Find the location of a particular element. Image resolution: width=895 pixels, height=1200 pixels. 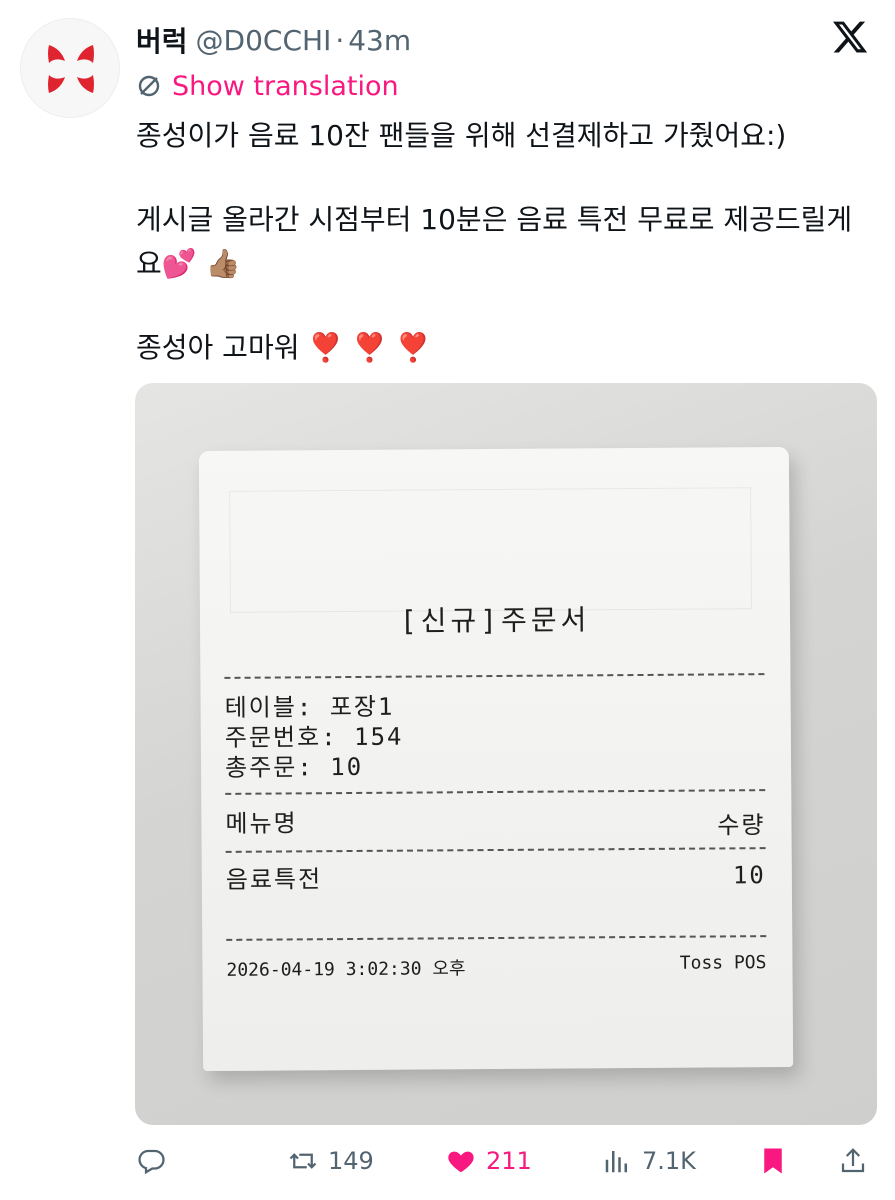

share-icon is located at coordinates (853, 1160).